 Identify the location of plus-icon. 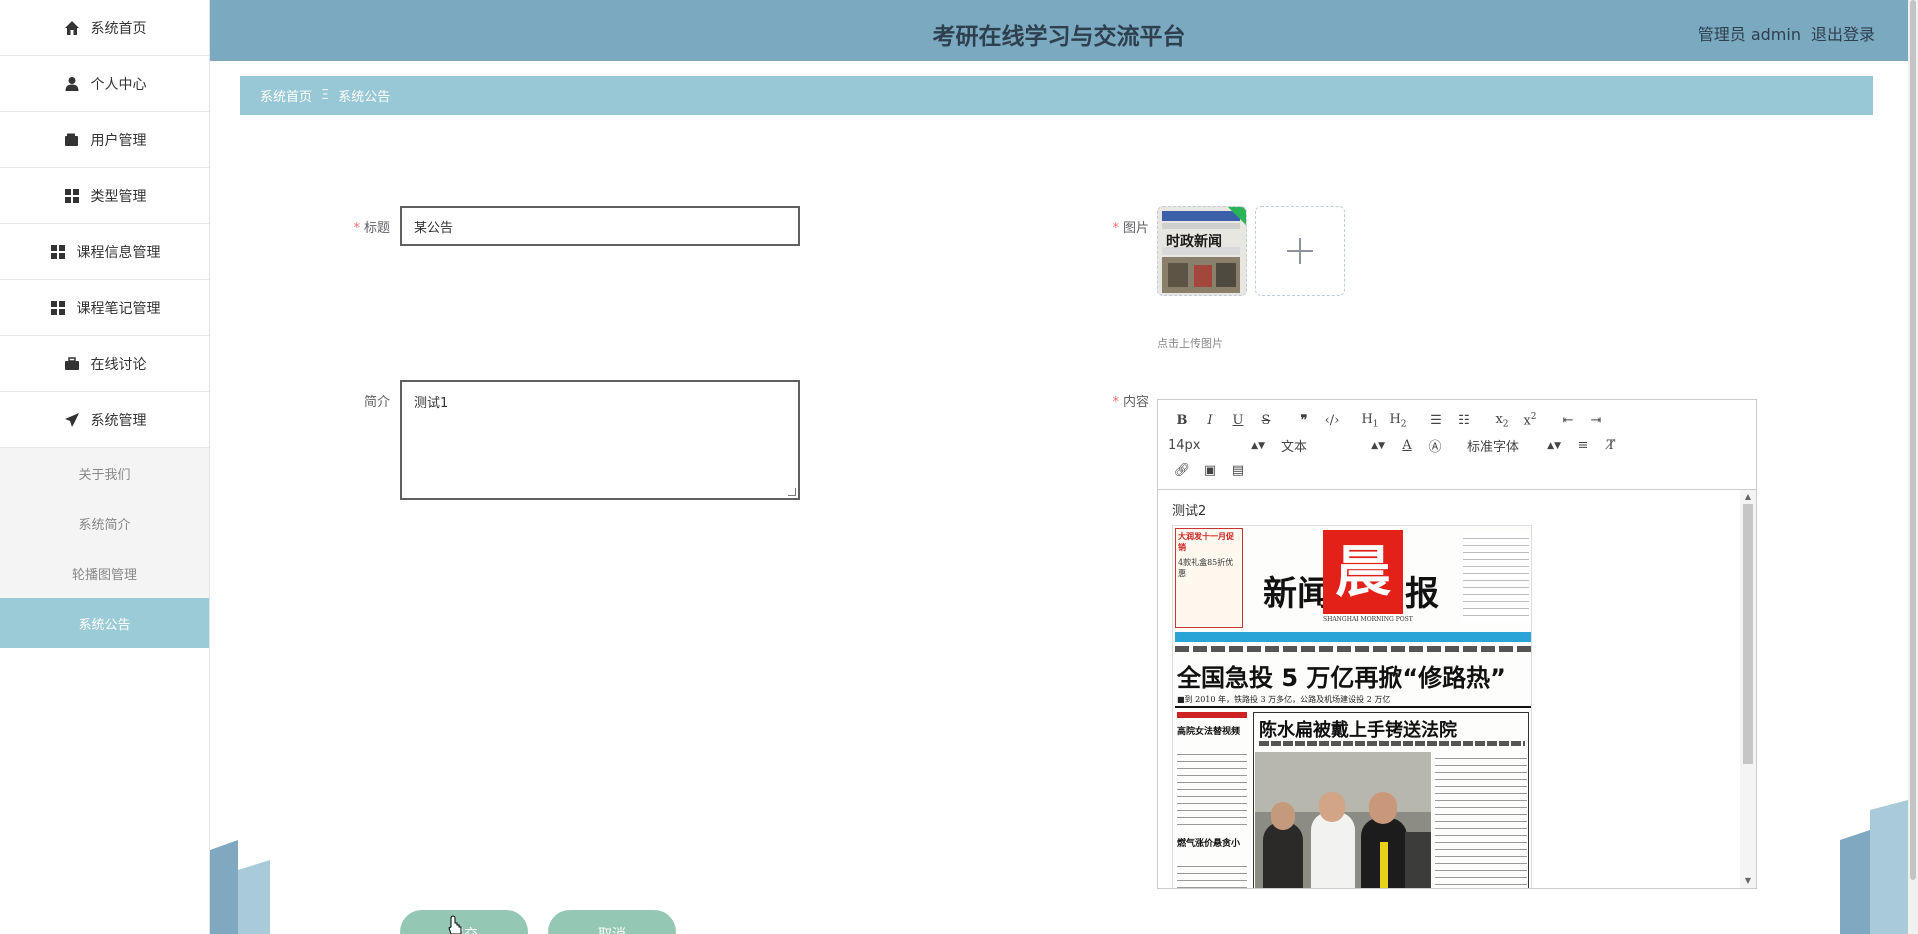
(1300, 251).